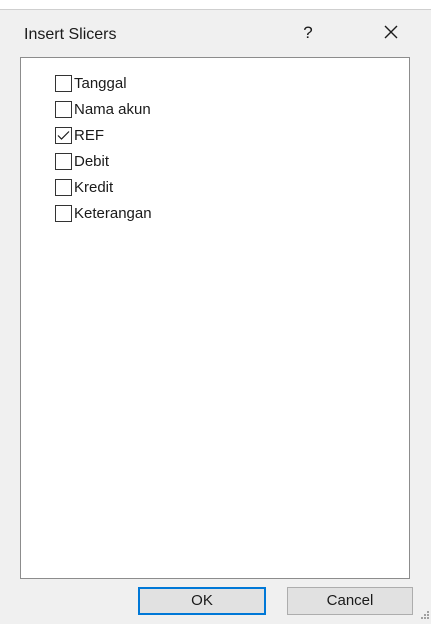 Image resolution: width=431 pixels, height=624 pixels. Describe the element at coordinates (113, 213) in the screenshot. I see `field-label: Keterangan` at that location.